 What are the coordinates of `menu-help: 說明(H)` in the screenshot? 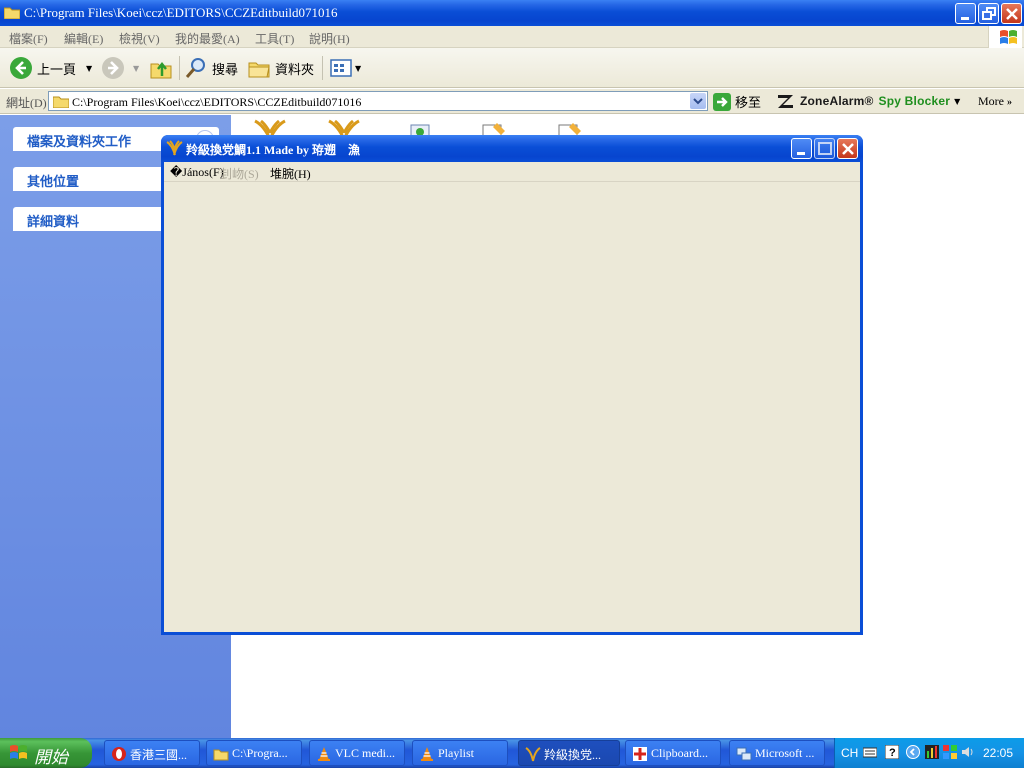 It's located at (329, 38).